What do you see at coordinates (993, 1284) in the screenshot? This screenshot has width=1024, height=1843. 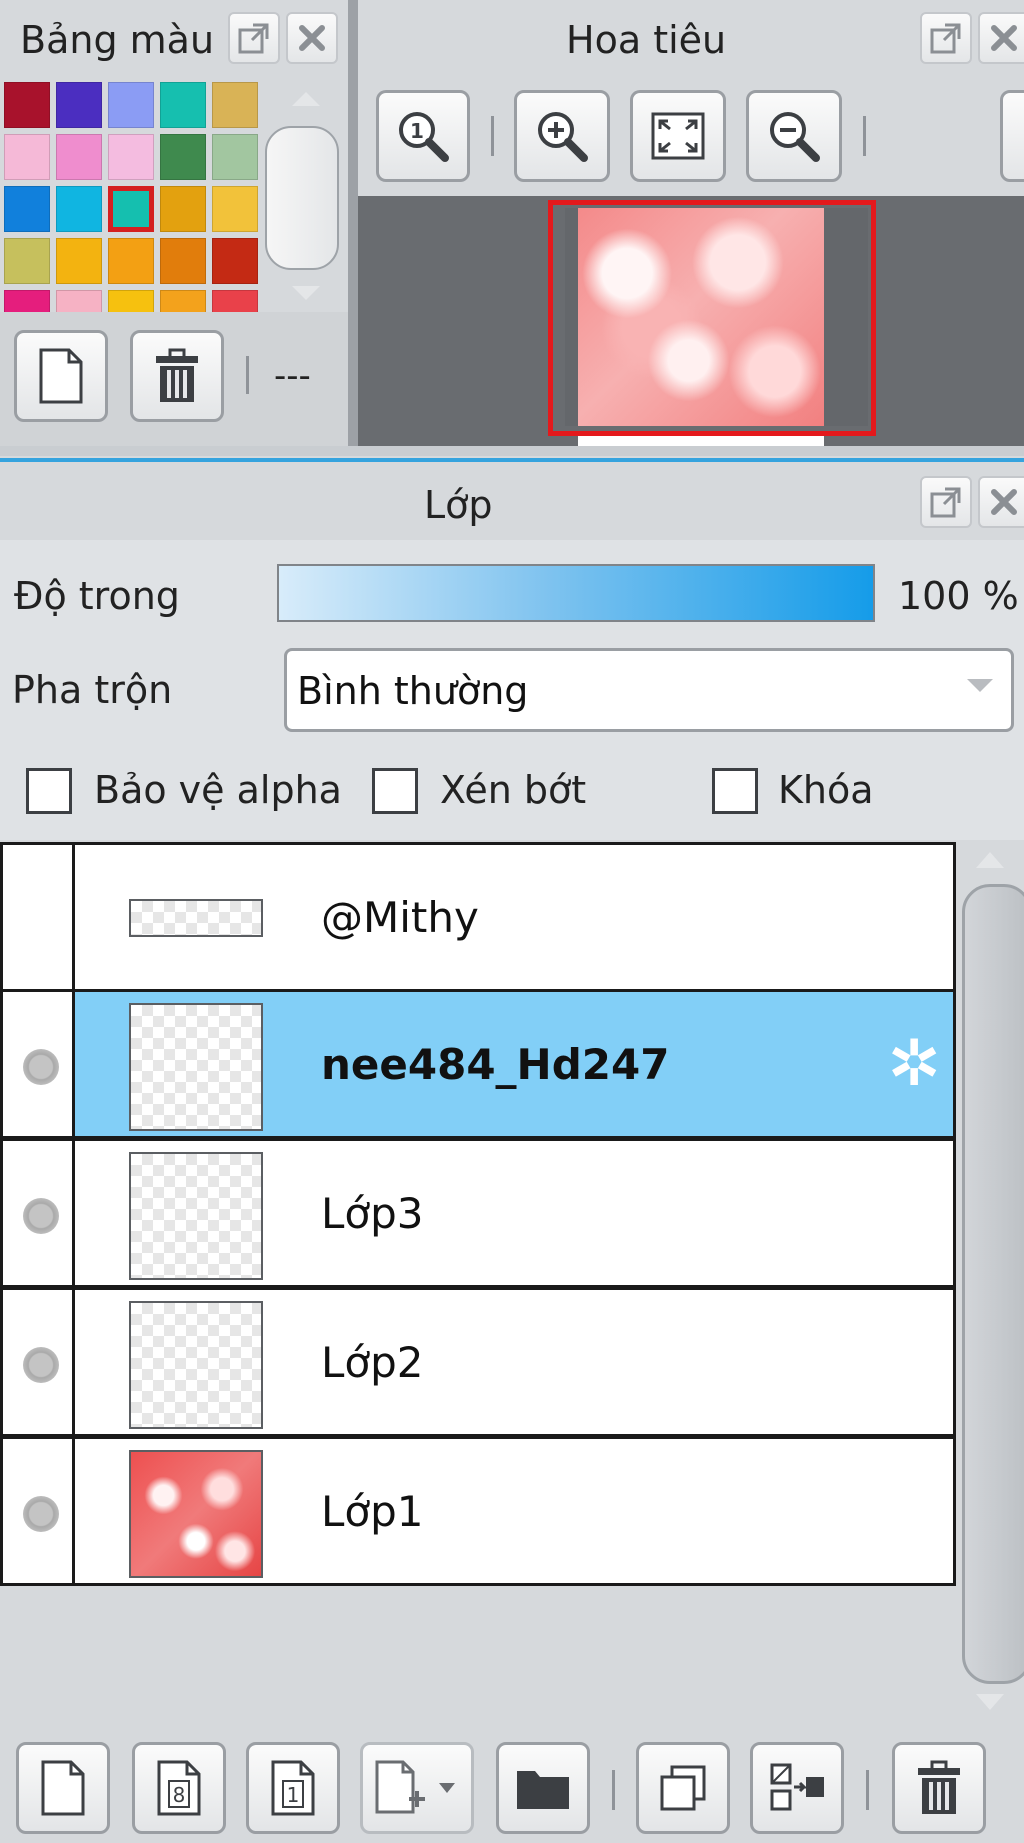 I see `layer-scroll-thumb` at bounding box center [993, 1284].